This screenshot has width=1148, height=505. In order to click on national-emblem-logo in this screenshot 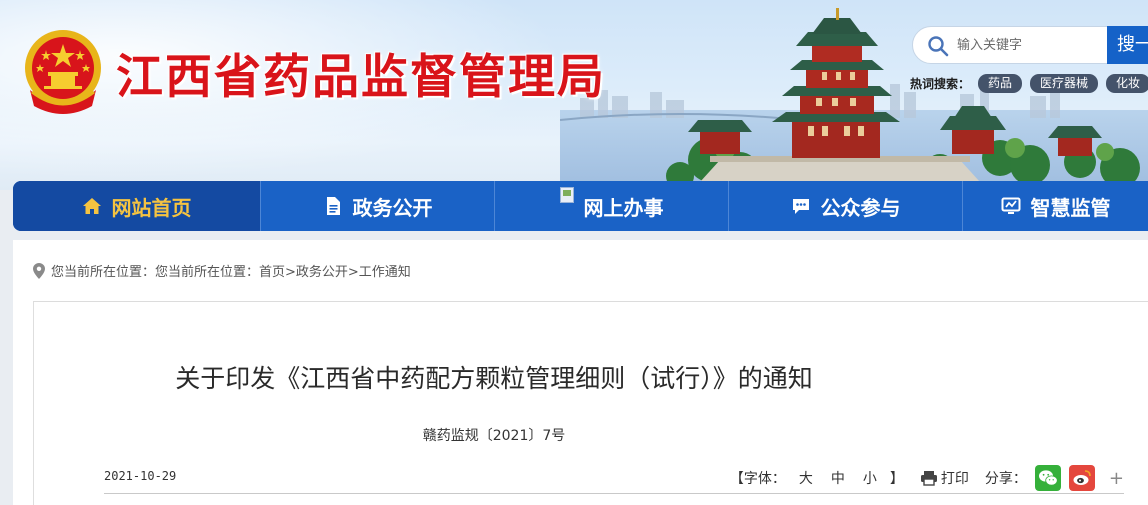, I will do `click(63, 72)`.